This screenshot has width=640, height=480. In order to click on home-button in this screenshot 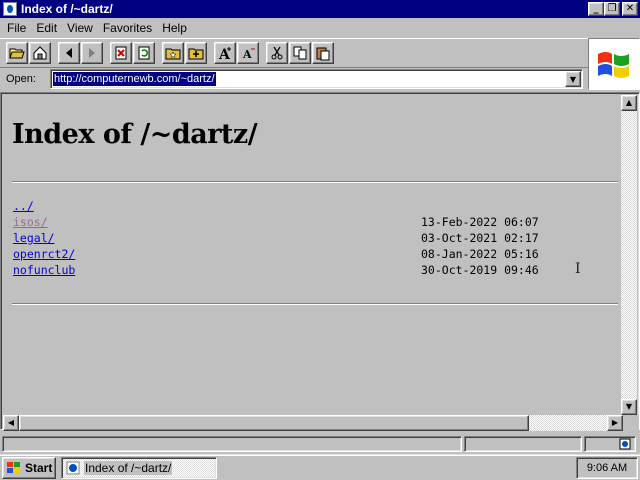, I will do `click(40, 53)`.